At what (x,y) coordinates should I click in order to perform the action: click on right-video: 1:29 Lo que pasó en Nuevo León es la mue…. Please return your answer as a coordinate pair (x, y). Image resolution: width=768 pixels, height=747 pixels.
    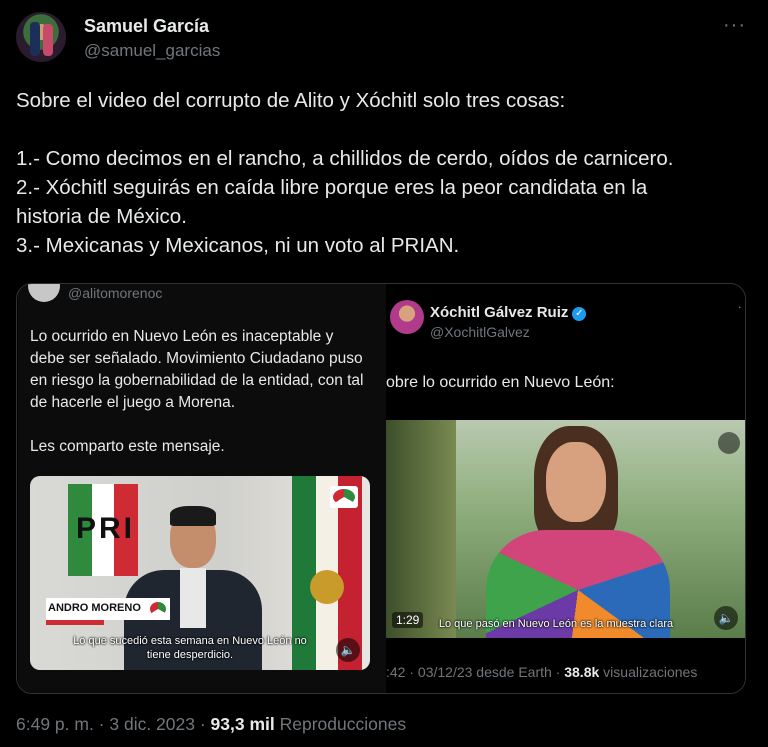
    Looking at the image, I should click on (565, 529).